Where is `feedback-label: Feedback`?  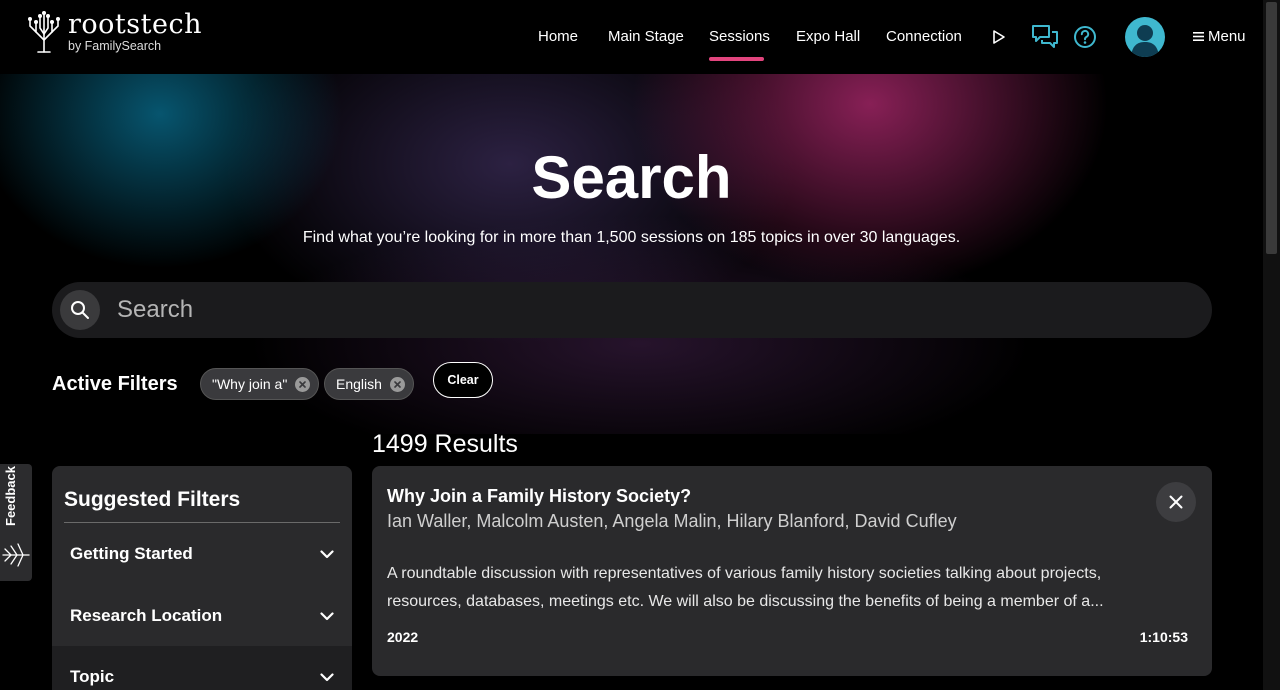
feedback-label: Feedback is located at coordinates (10, 496).